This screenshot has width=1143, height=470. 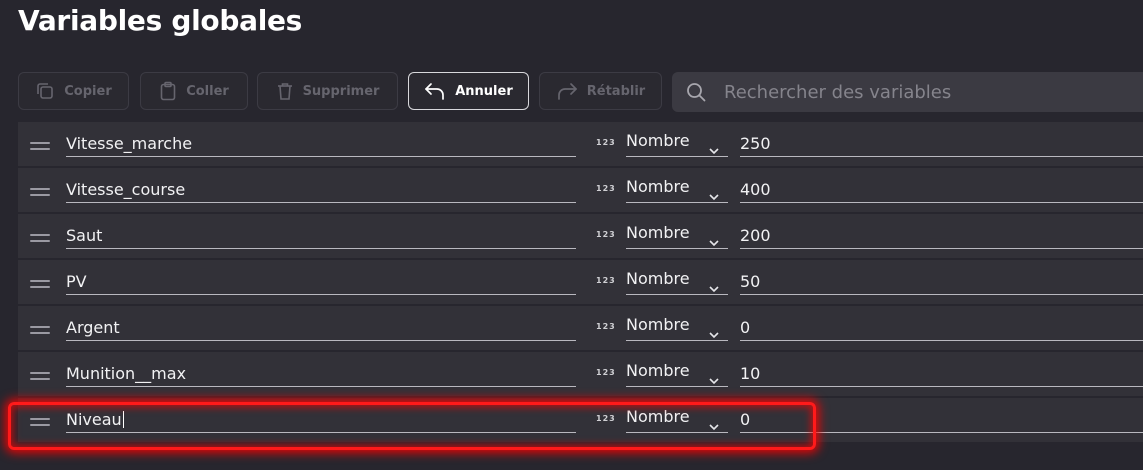 What do you see at coordinates (321, 374) in the screenshot?
I see `variable-name-field: Munition__max` at bounding box center [321, 374].